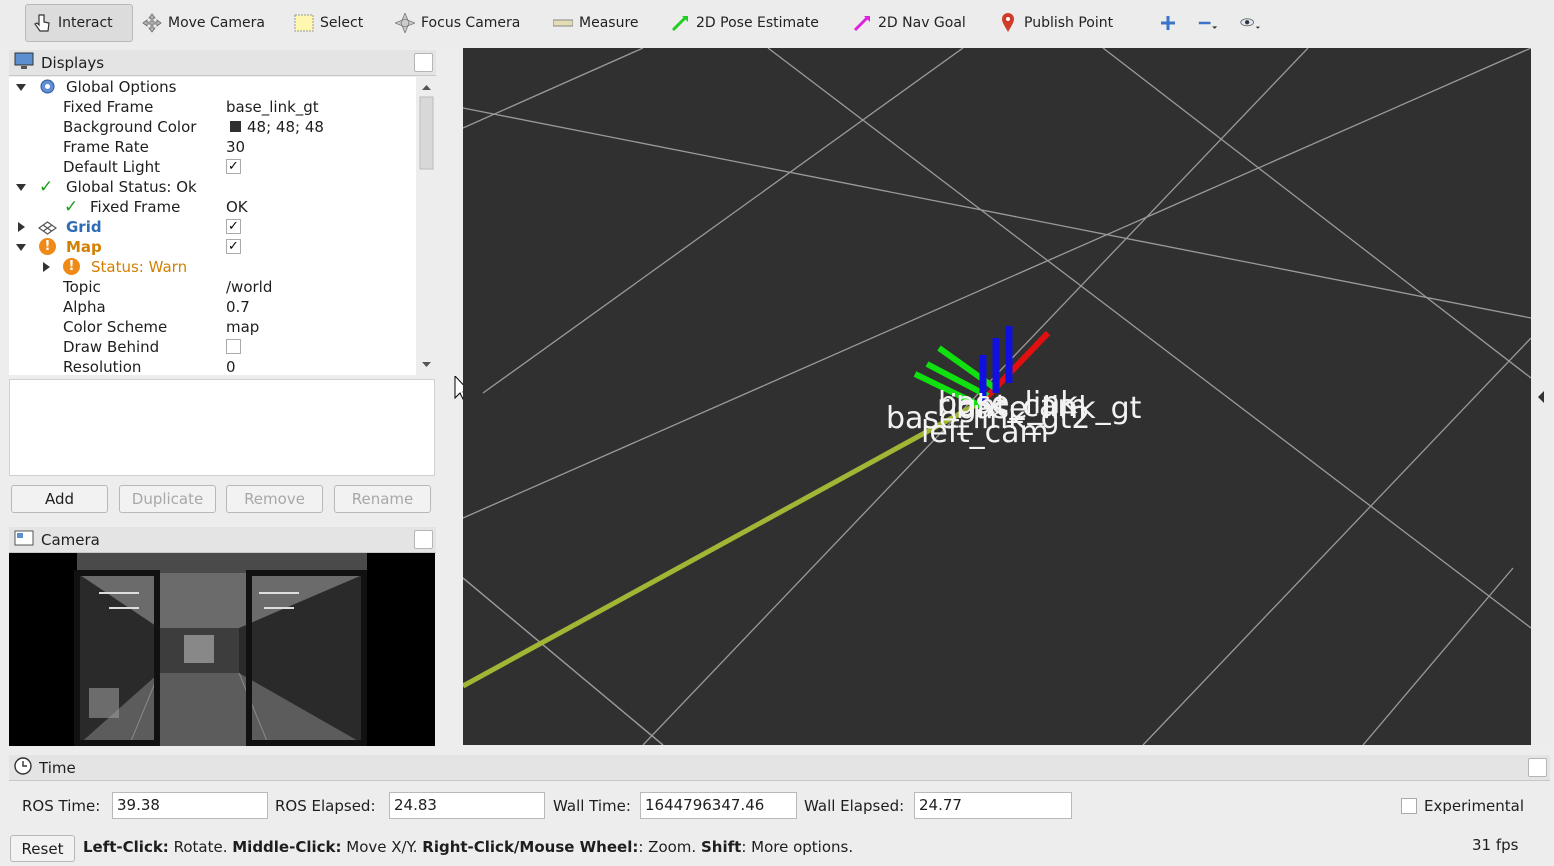 This screenshot has width=1554, height=866. I want to click on check-icon: ✓, so click(71, 207).